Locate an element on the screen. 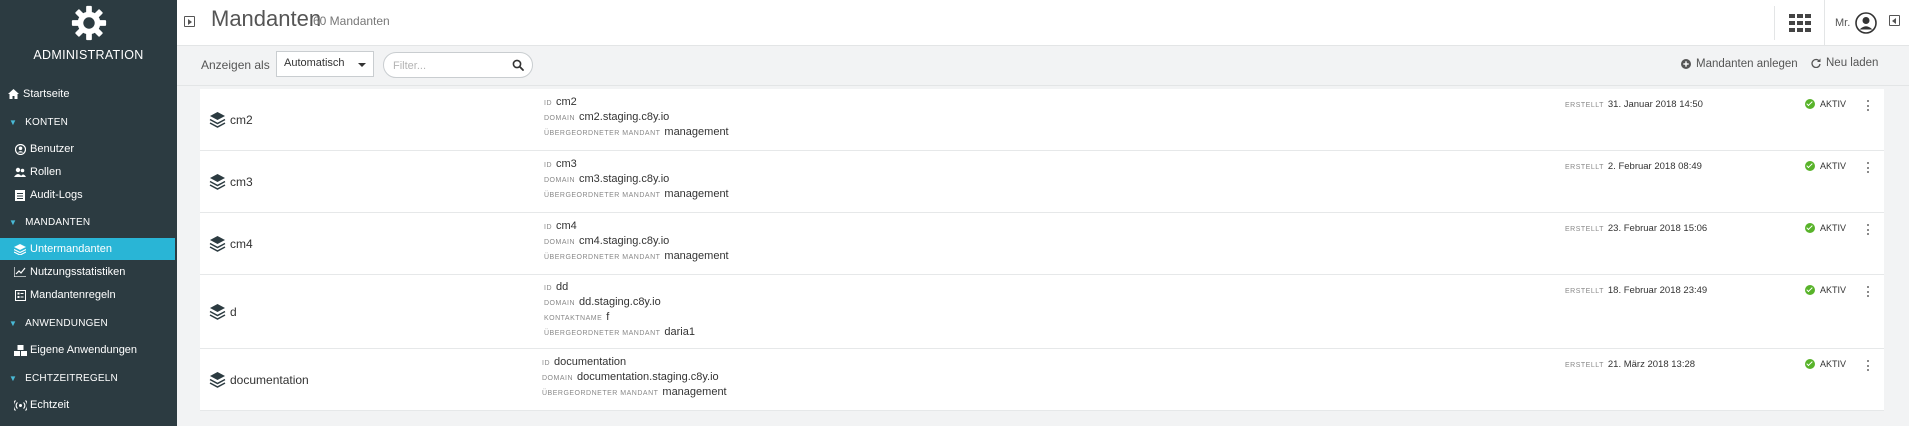 The image size is (1909, 426). tenant-parent: daria1 is located at coordinates (679, 332).